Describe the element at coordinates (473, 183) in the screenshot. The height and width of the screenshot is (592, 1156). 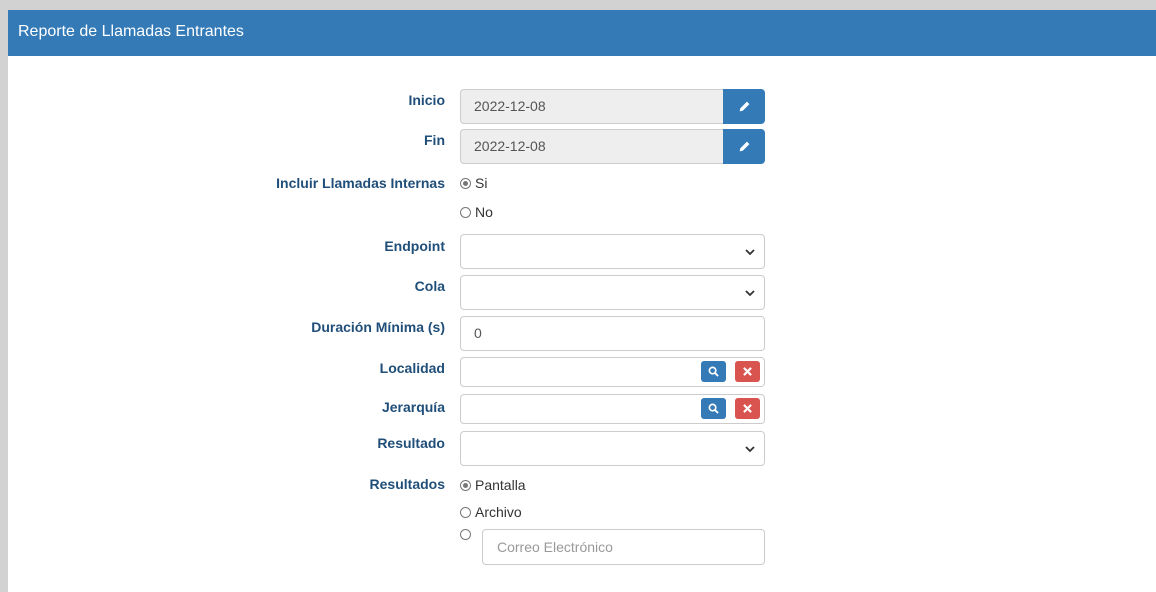
I see `internas-option-si: Si` at that location.